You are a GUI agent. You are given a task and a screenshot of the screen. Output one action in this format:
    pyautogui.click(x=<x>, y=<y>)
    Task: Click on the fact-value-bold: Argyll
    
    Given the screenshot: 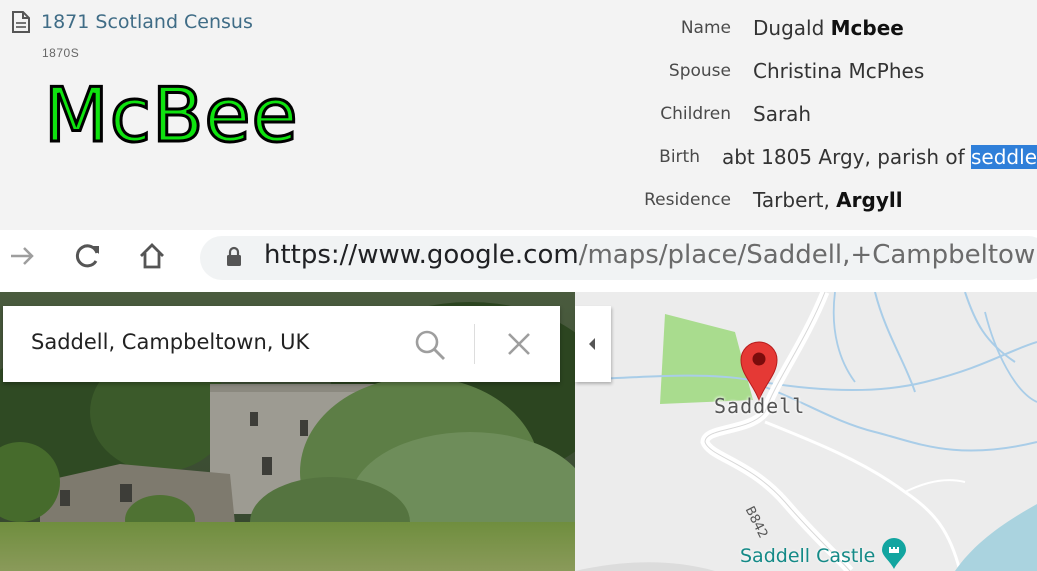 What is the action you would take?
    pyautogui.click(x=869, y=200)
    